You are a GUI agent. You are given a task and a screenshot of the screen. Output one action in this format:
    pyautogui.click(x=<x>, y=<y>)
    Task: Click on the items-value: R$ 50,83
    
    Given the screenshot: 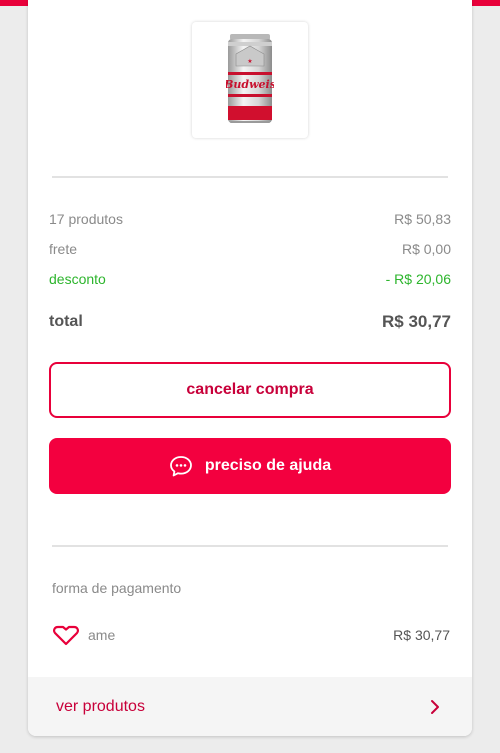 What is the action you would take?
    pyautogui.click(x=422, y=219)
    